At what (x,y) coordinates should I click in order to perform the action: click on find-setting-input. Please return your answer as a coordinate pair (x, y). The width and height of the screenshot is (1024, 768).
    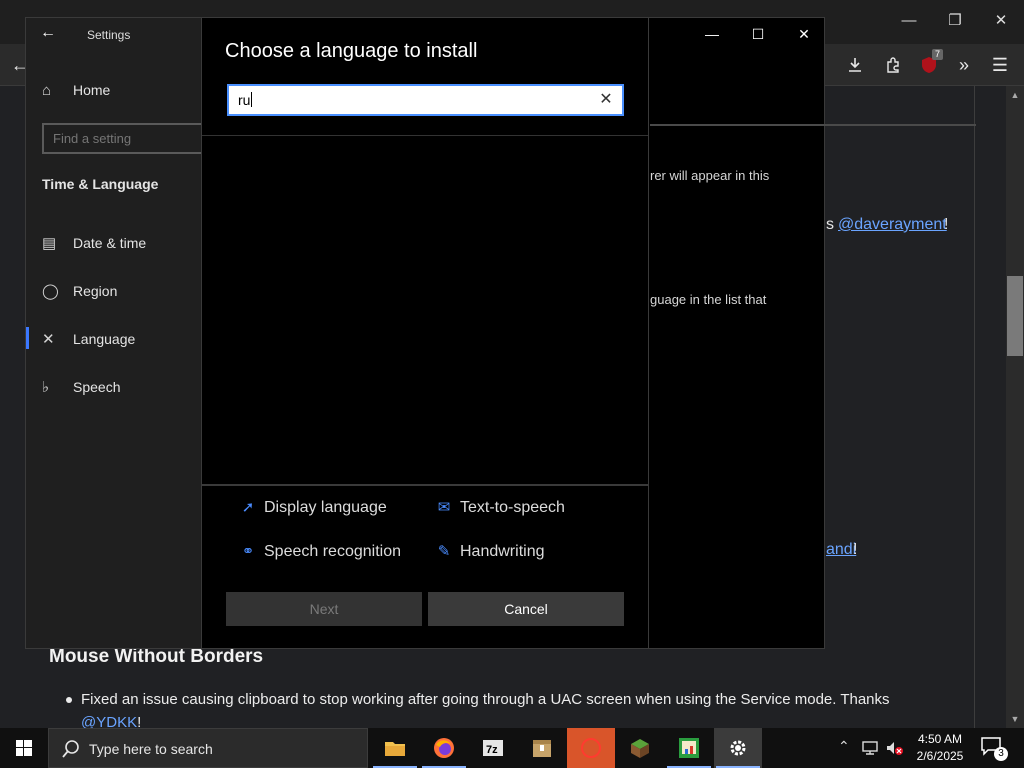
    Looking at the image, I should click on (127, 138).